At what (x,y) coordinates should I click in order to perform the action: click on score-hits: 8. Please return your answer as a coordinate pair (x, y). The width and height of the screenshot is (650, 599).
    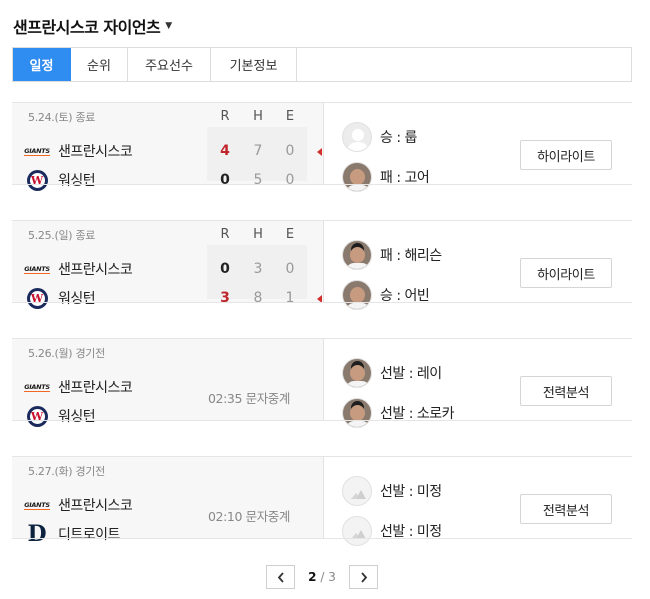
    Looking at the image, I should click on (258, 298).